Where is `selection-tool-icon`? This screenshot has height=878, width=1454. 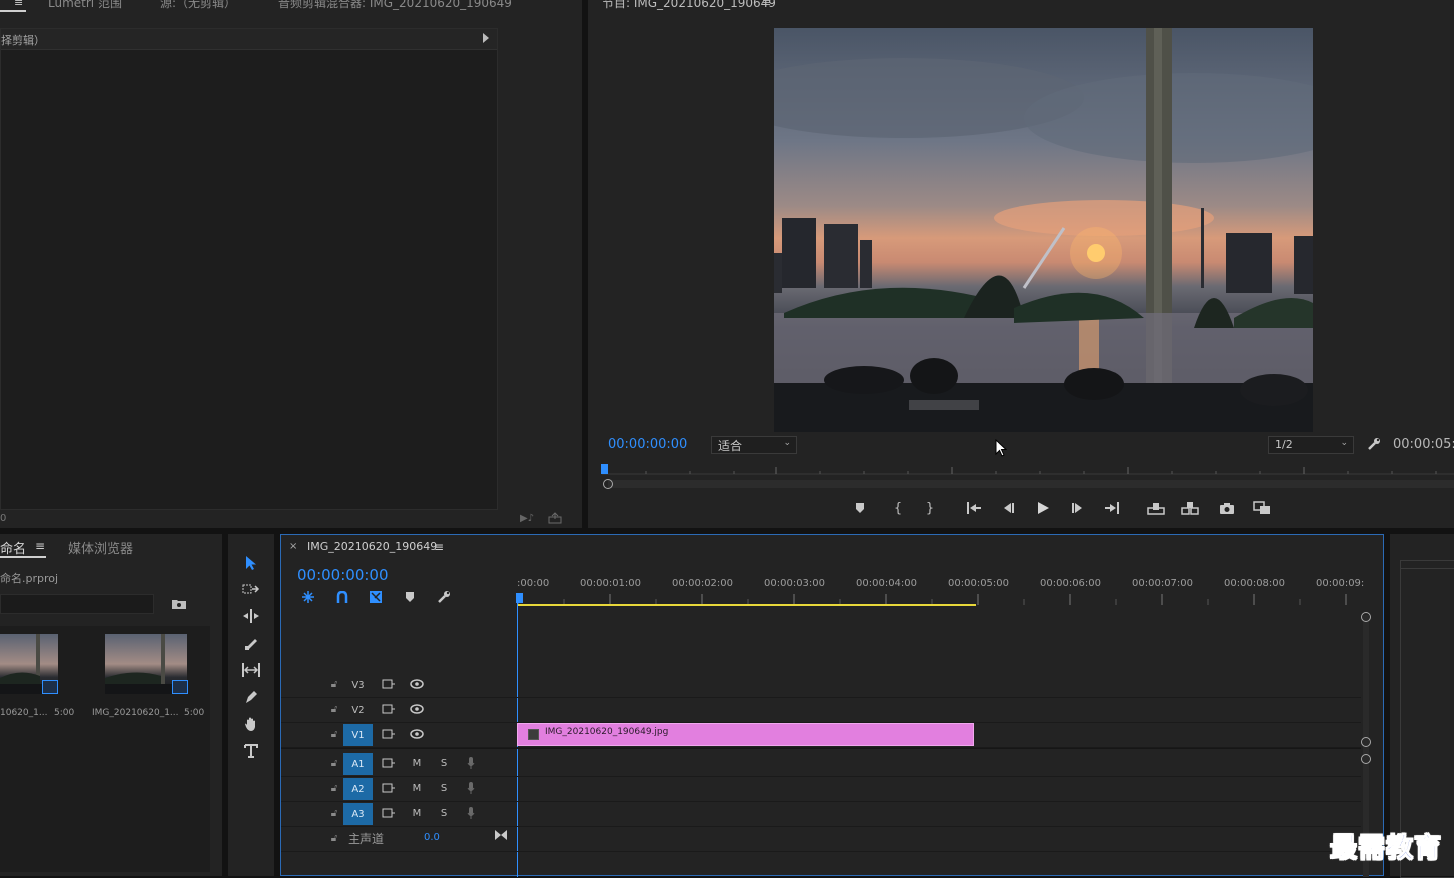
selection-tool-icon is located at coordinates (251, 563).